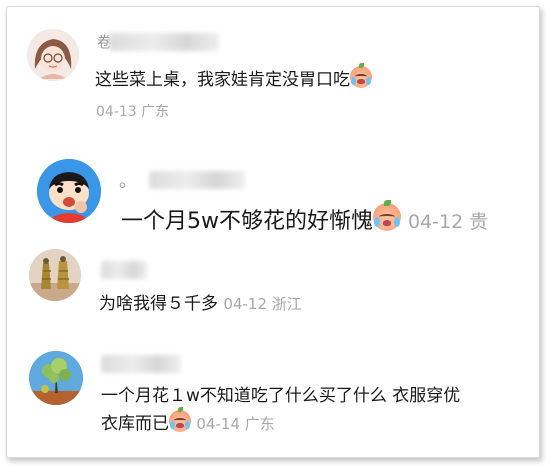  I want to click on crayon-shinchan-avatar, so click(69, 191).